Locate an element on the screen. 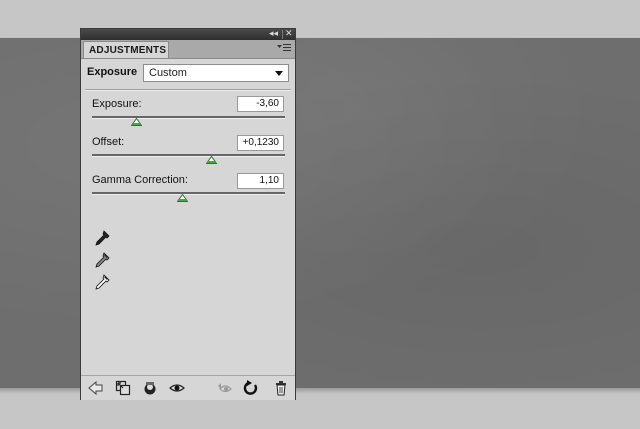 The width and height of the screenshot is (640, 429). clip-to-layer-icon is located at coordinates (150, 388).